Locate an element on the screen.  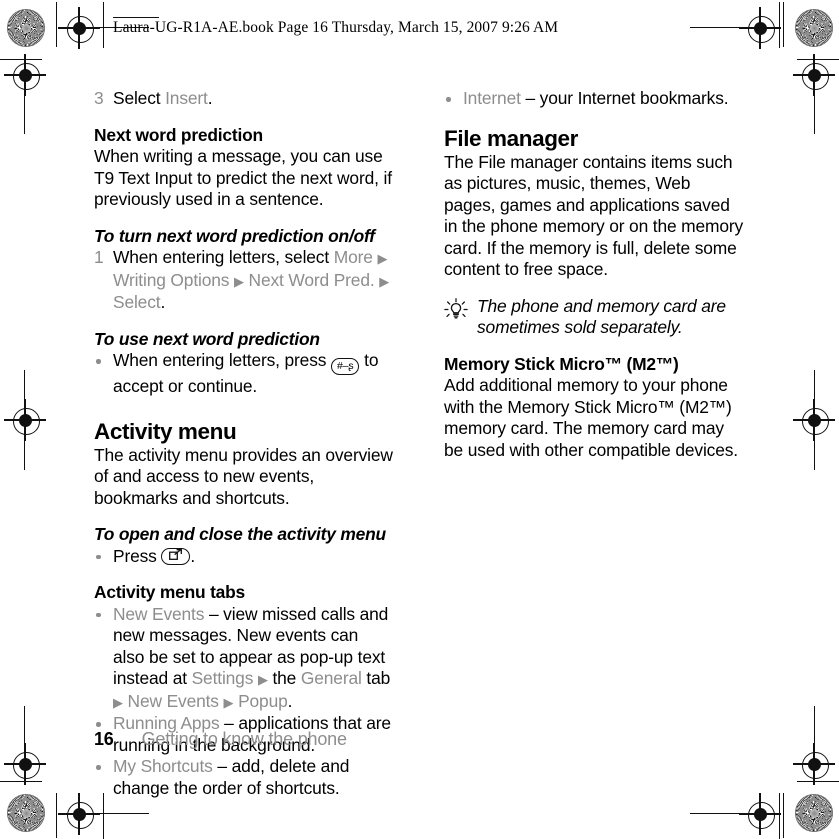
page-number: 16 is located at coordinates (104, 739).